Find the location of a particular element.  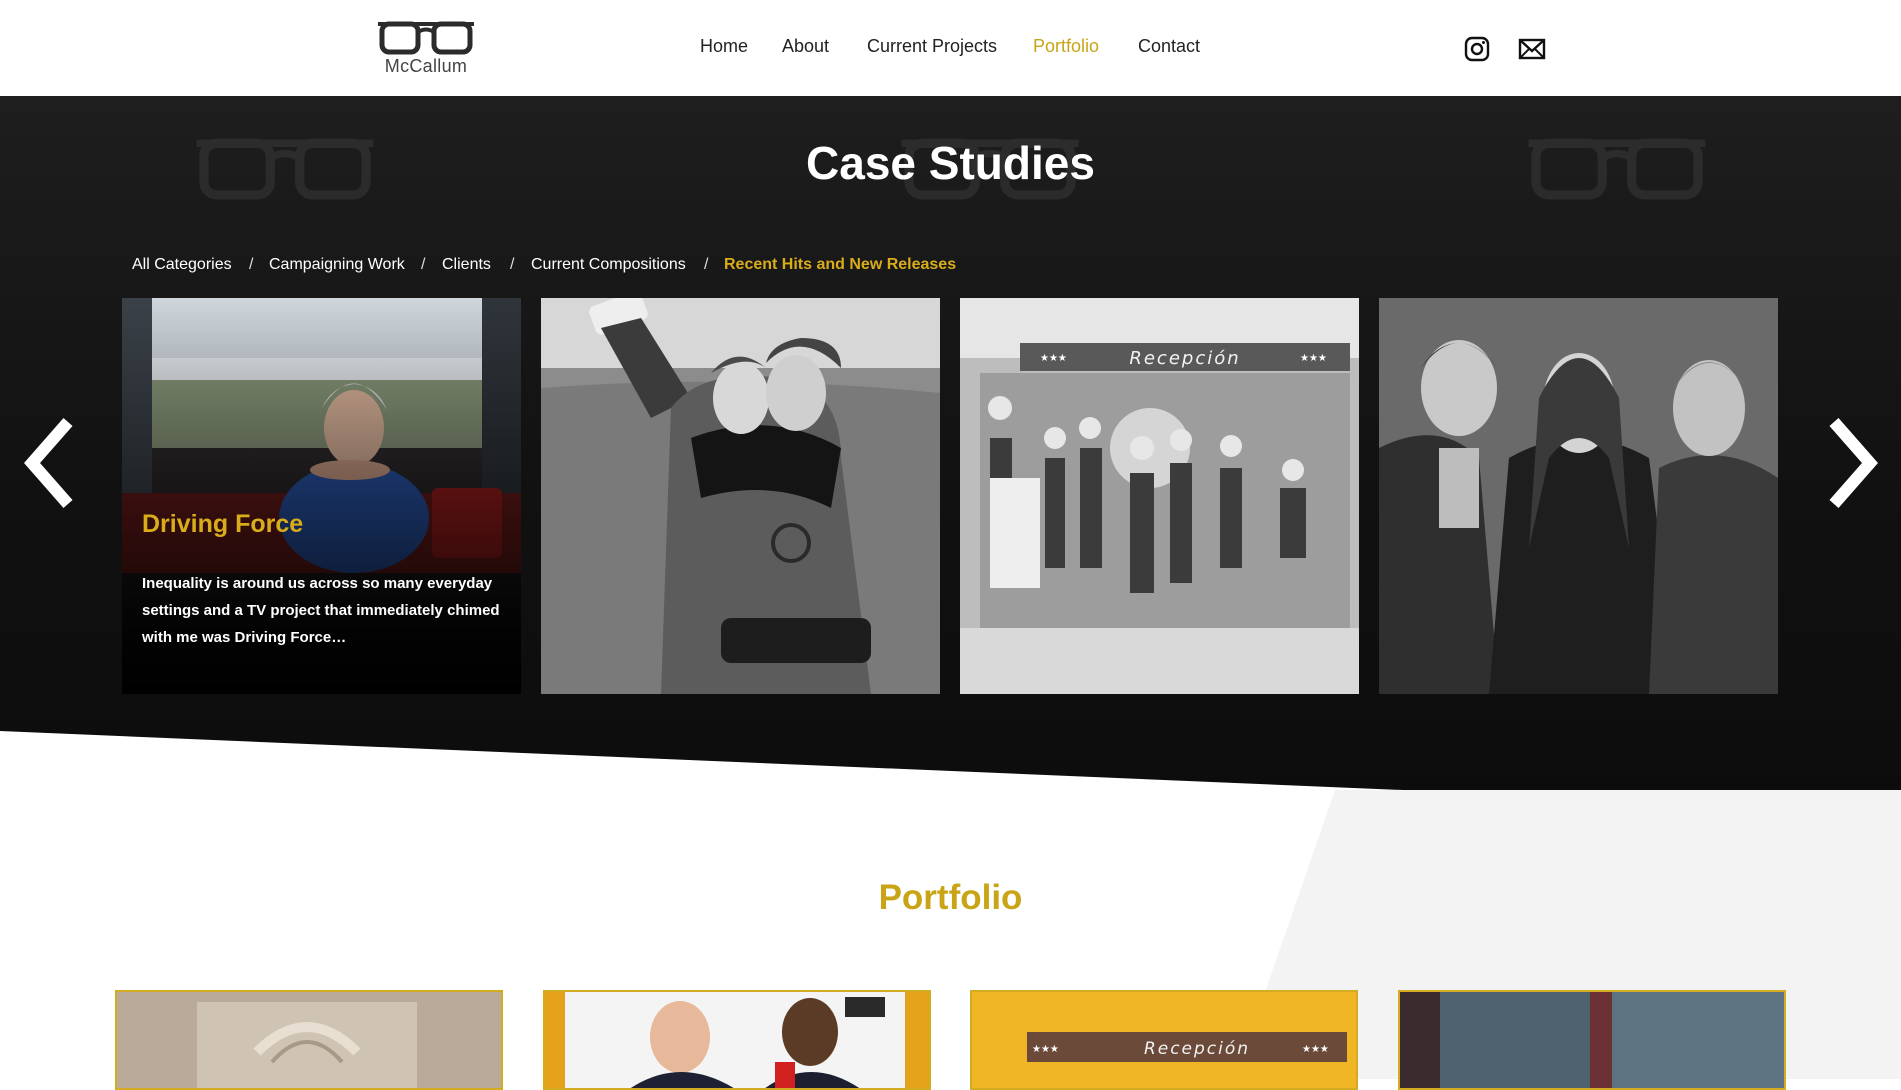

portfolio-title: Portfolio is located at coordinates (950, 897).